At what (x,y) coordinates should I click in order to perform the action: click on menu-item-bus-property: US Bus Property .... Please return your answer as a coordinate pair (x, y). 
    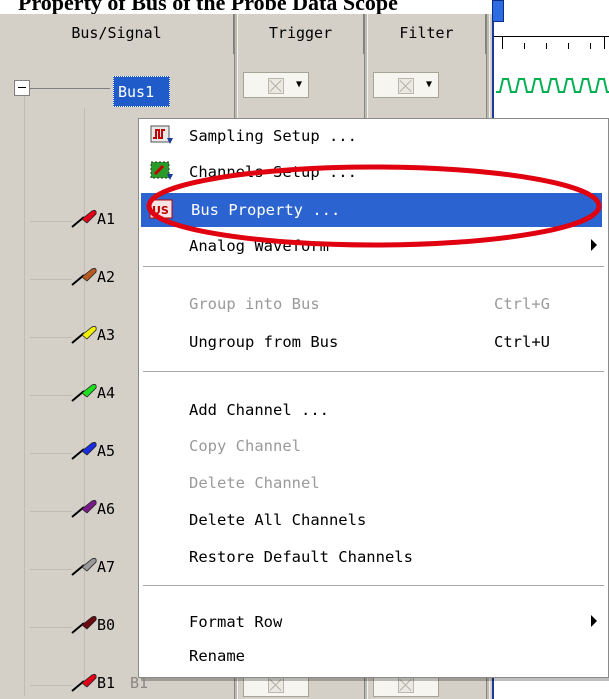
    Looking at the image, I should click on (371, 210).